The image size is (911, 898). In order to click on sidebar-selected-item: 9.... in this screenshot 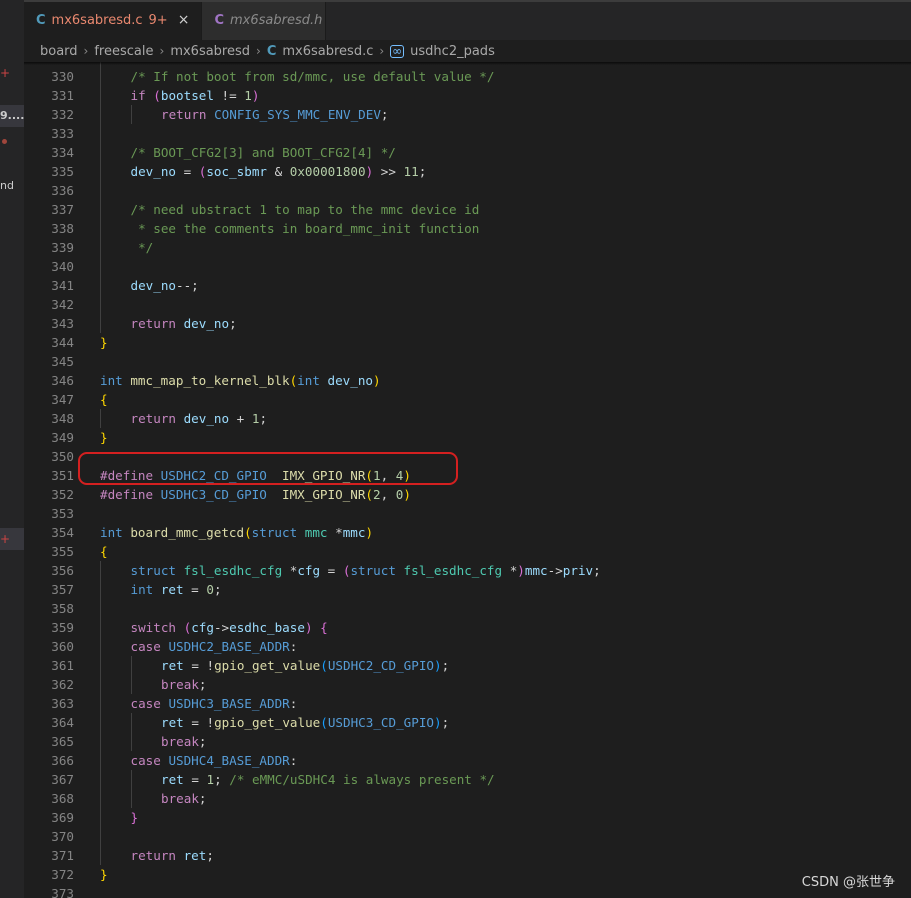, I will do `click(12, 116)`.